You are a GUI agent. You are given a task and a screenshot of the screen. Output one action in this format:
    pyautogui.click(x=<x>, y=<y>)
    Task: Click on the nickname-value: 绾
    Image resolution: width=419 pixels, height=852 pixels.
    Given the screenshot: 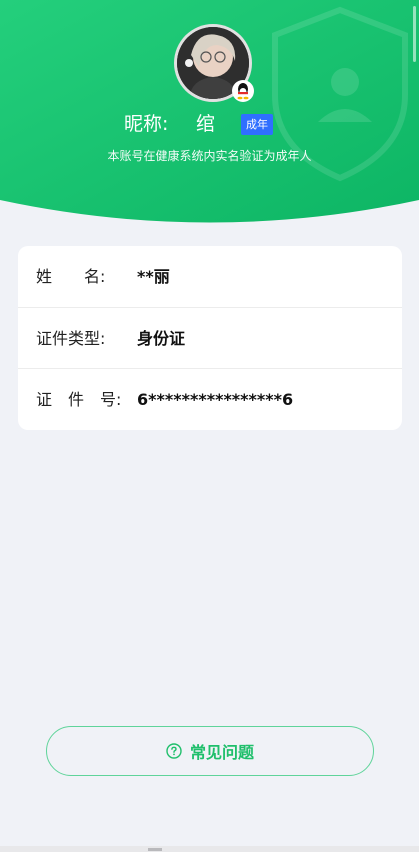 What is the action you would take?
    pyautogui.click(x=206, y=124)
    